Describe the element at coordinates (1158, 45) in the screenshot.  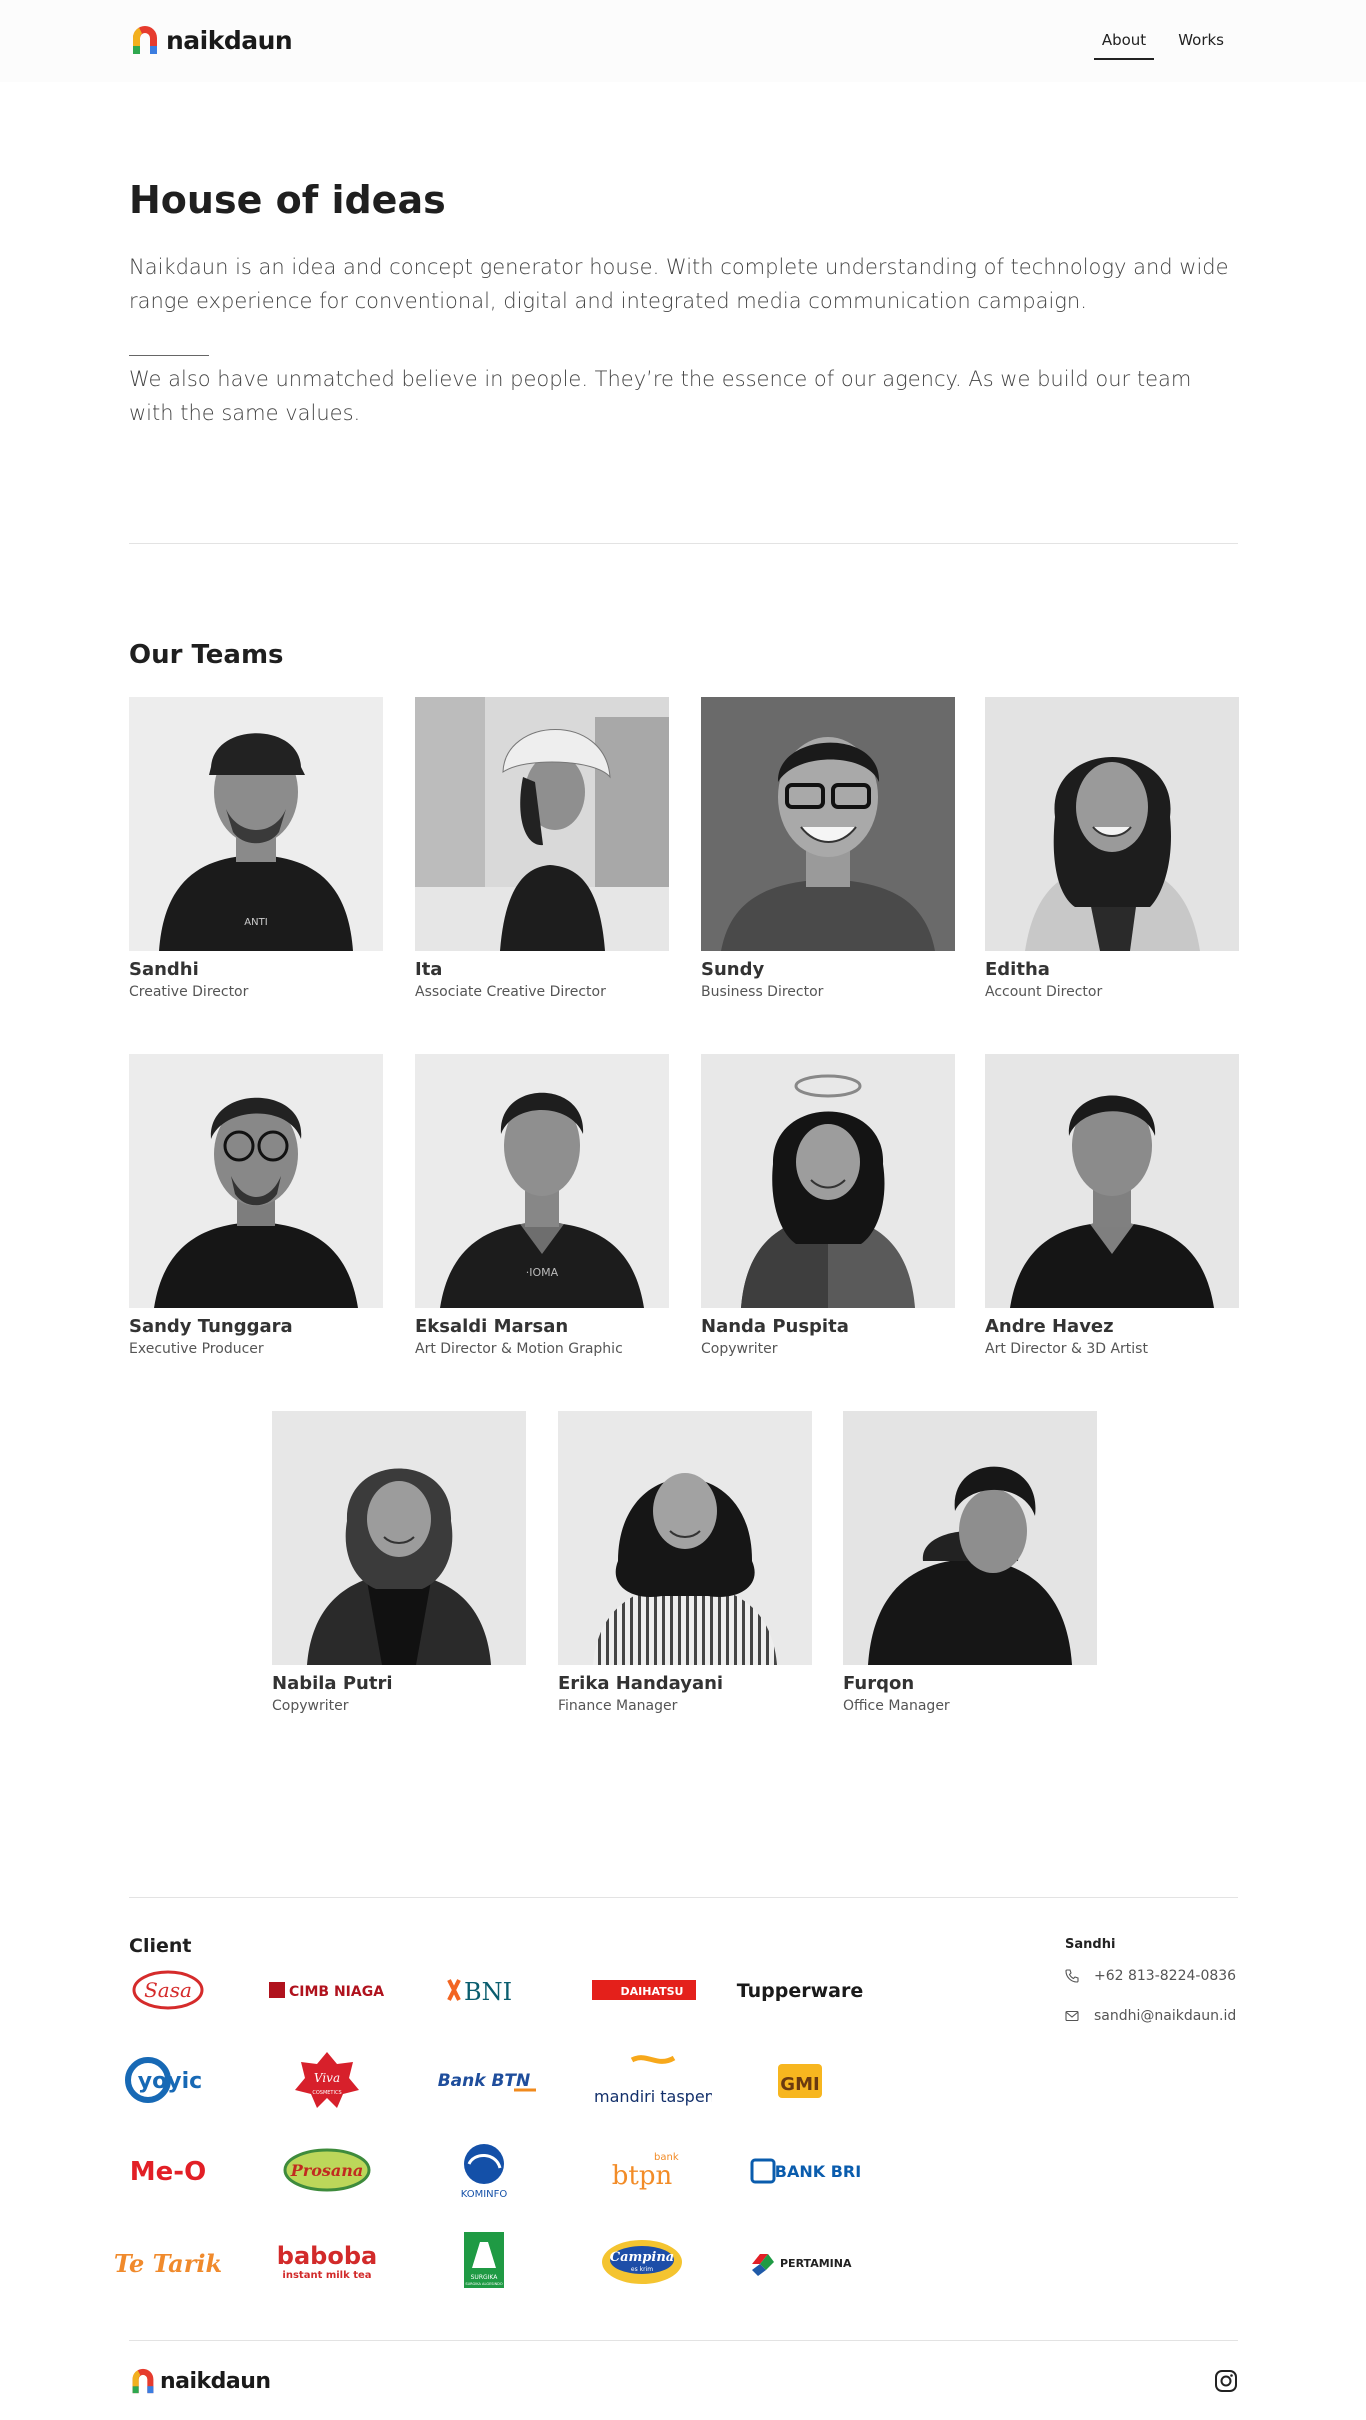
I see `main-nav: About Works` at that location.